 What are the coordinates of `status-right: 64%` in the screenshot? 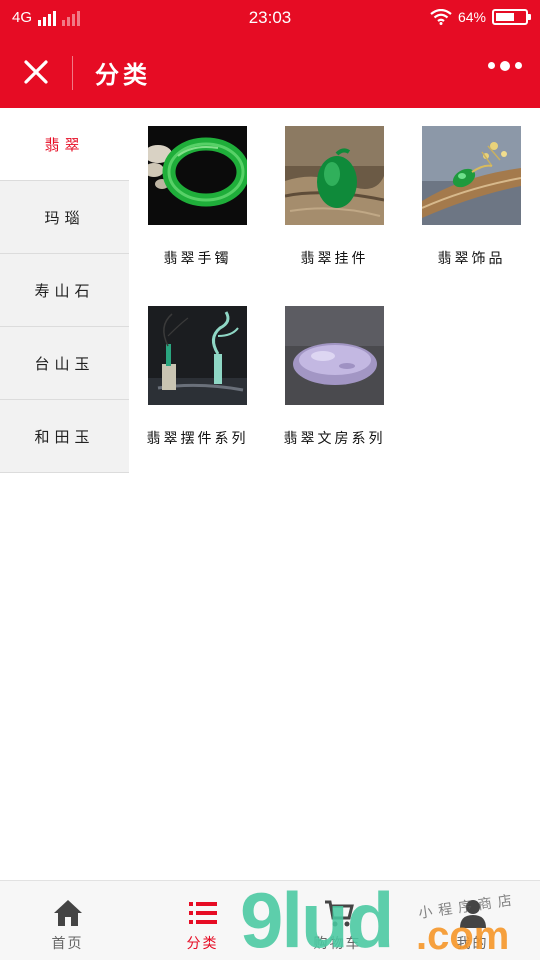 It's located at (480, 17).